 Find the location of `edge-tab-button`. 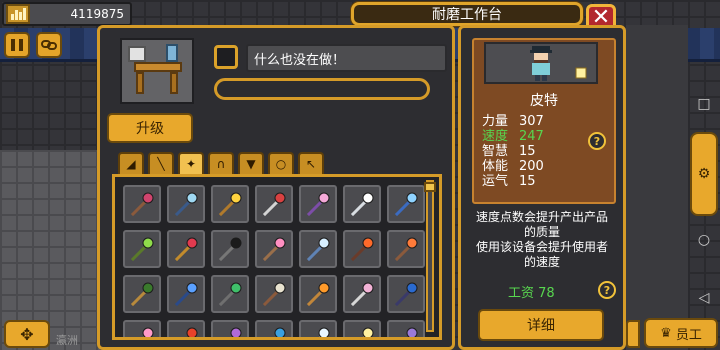

edge-tab-button is located at coordinates (633, 334).